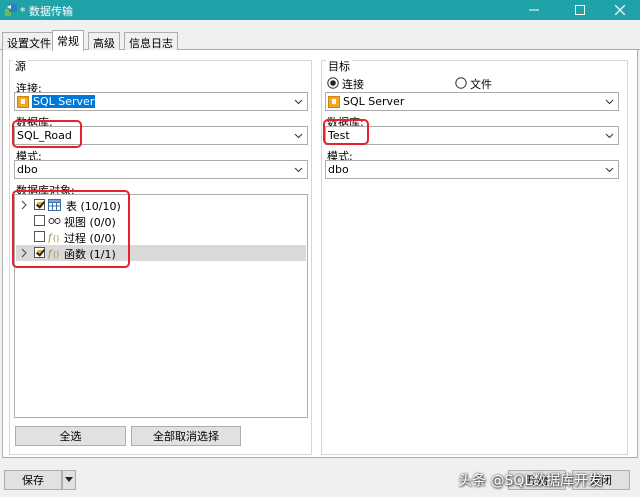 This screenshot has width=640, height=497. I want to click on source-schema-value: dbo, so click(27, 169).